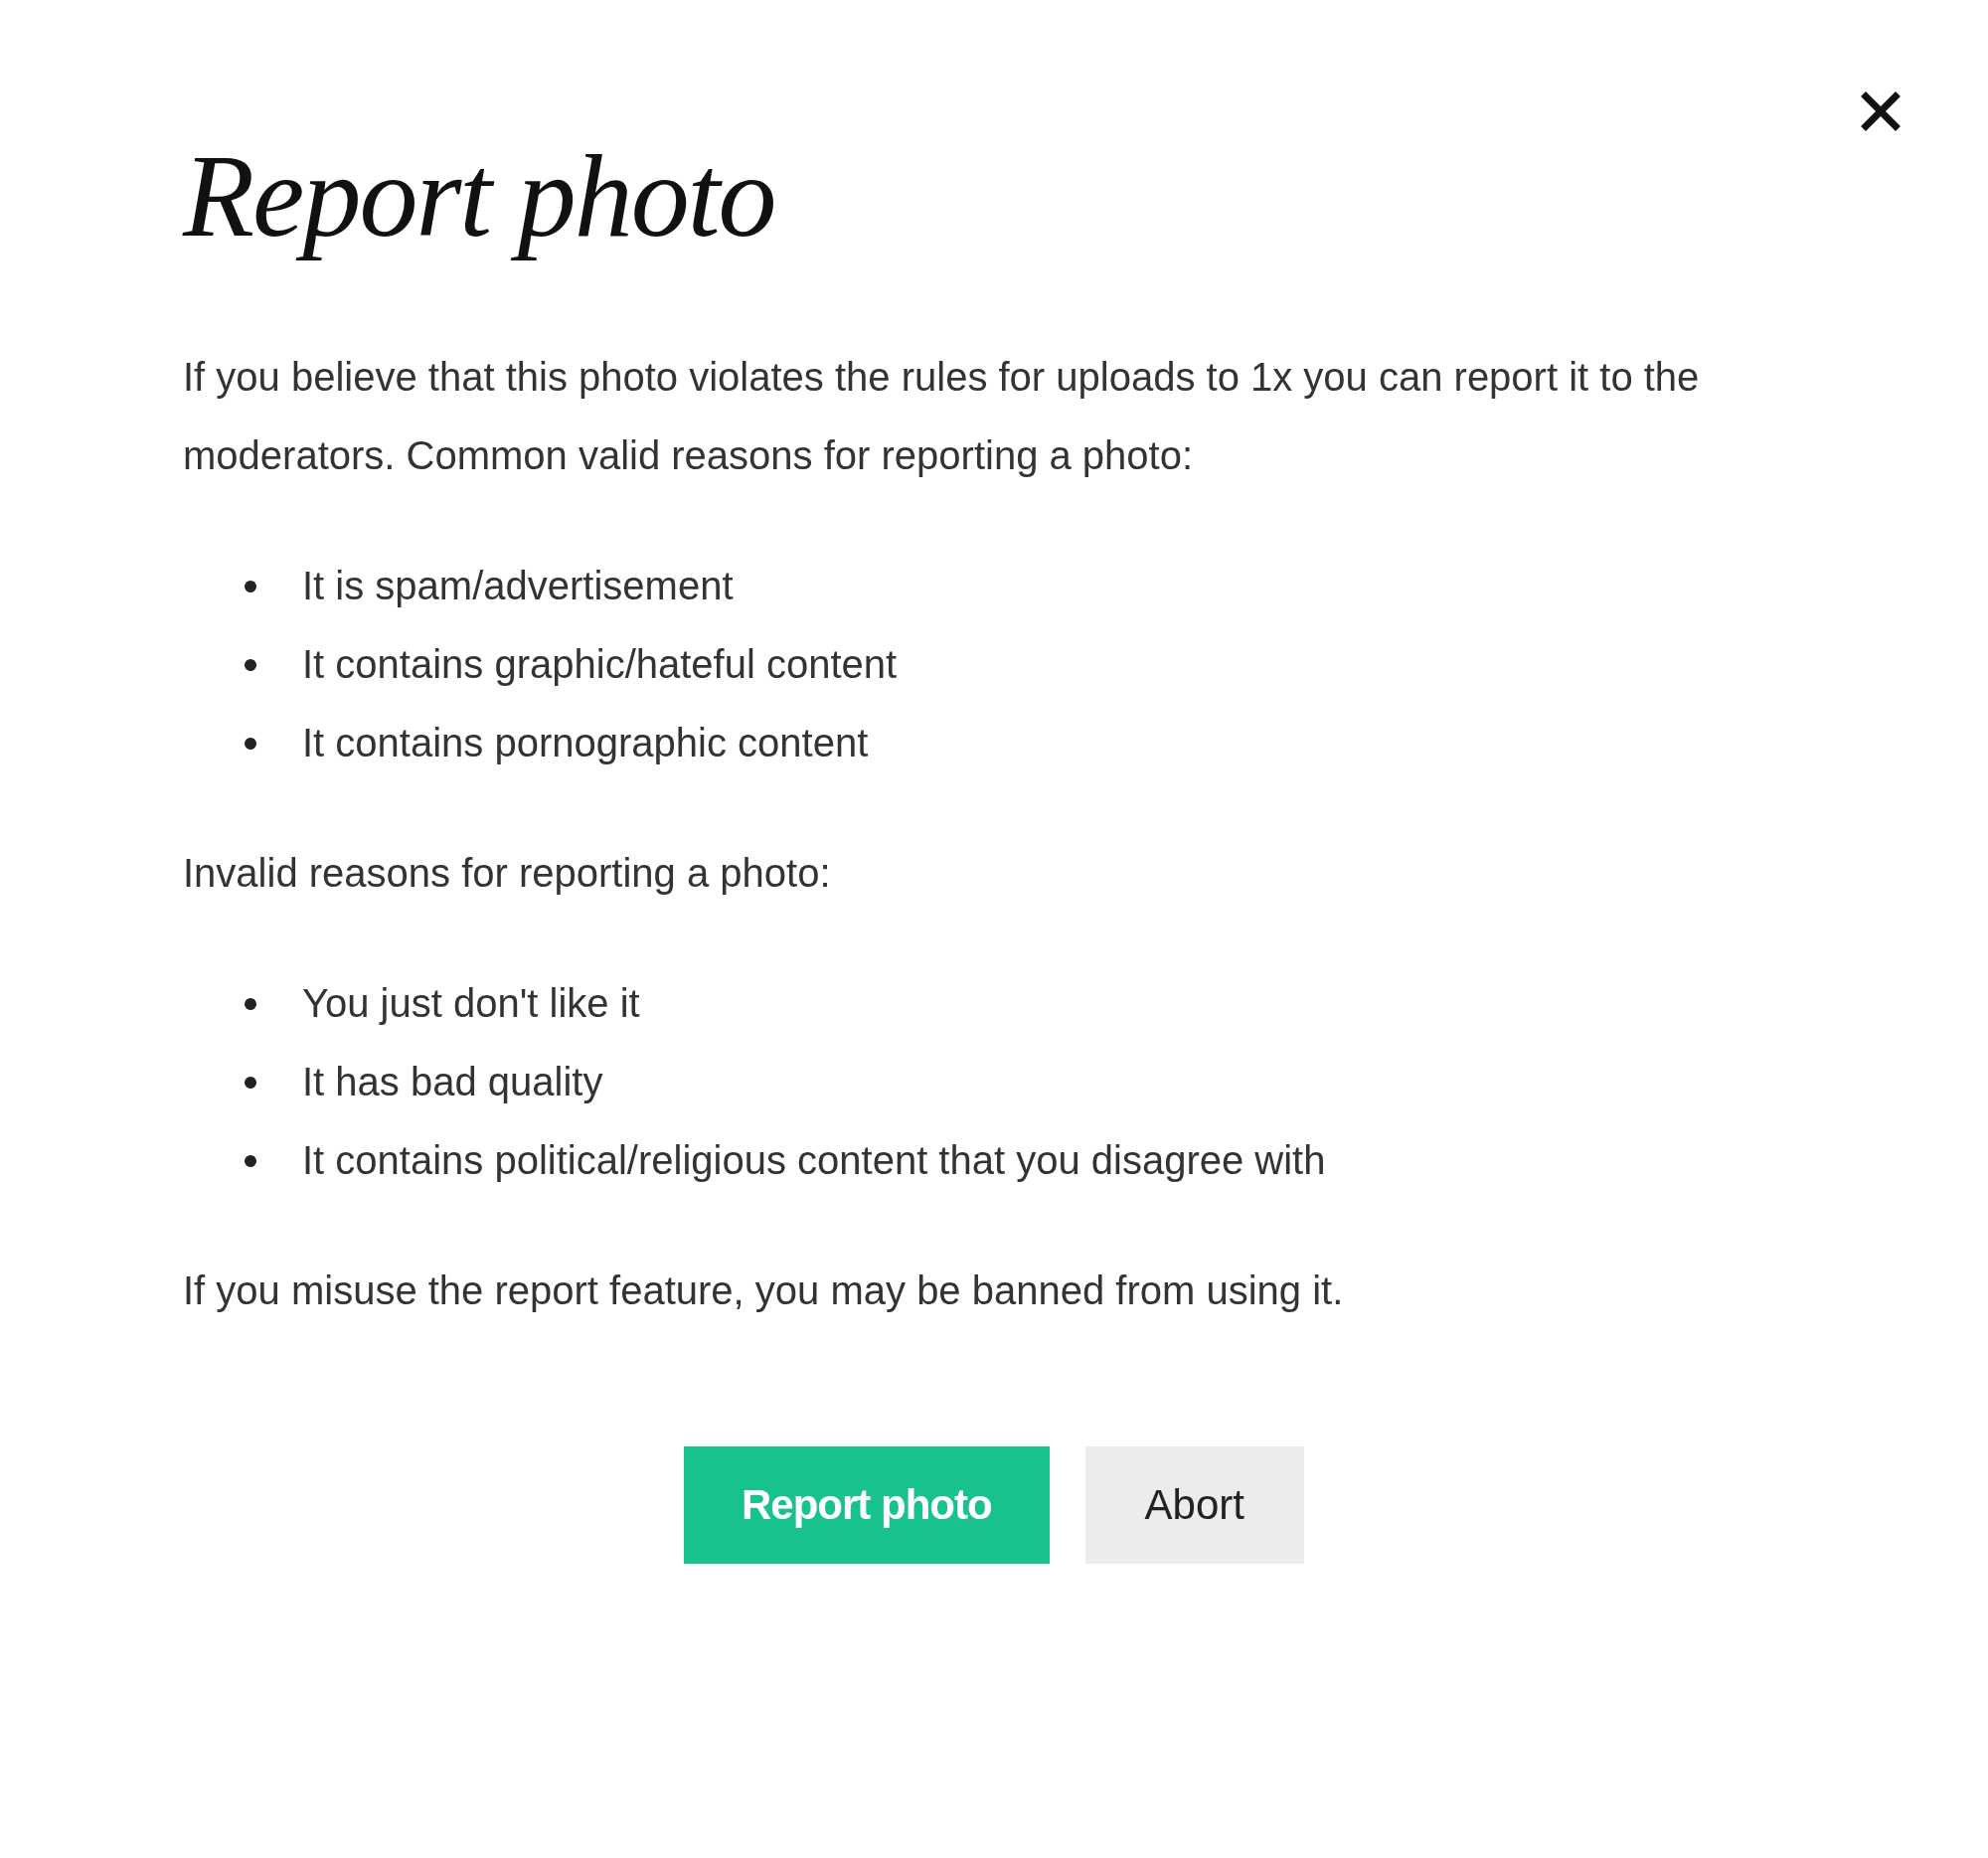  I want to click on valid-reason: It contains pornographic content, so click(585, 743).